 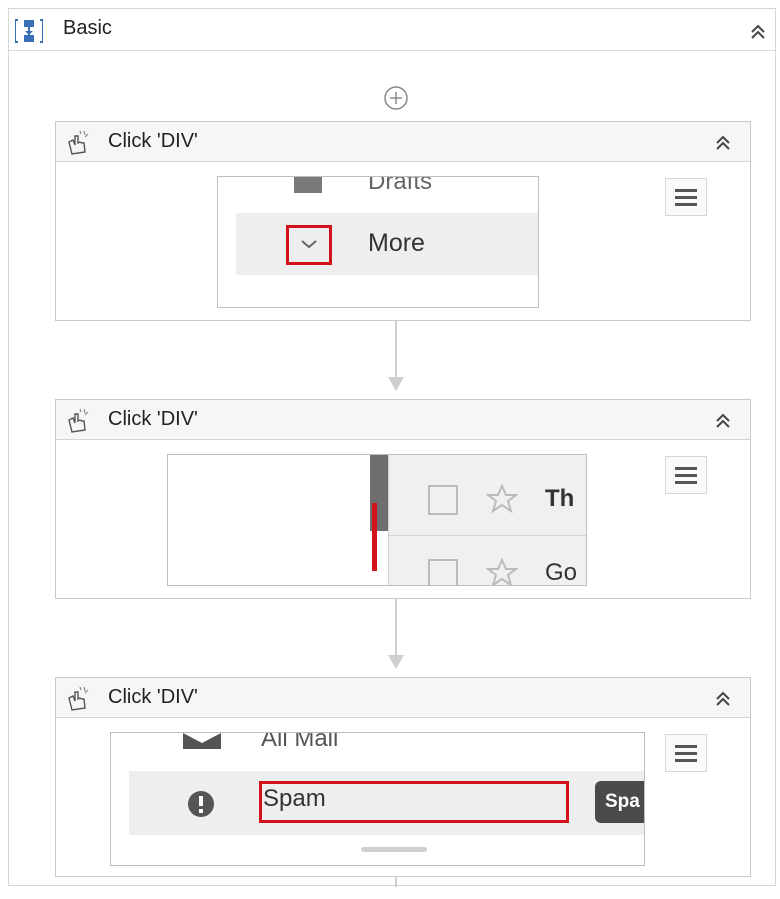 What do you see at coordinates (308, 185) in the screenshot?
I see `drafts-icon` at bounding box center [308, 185].